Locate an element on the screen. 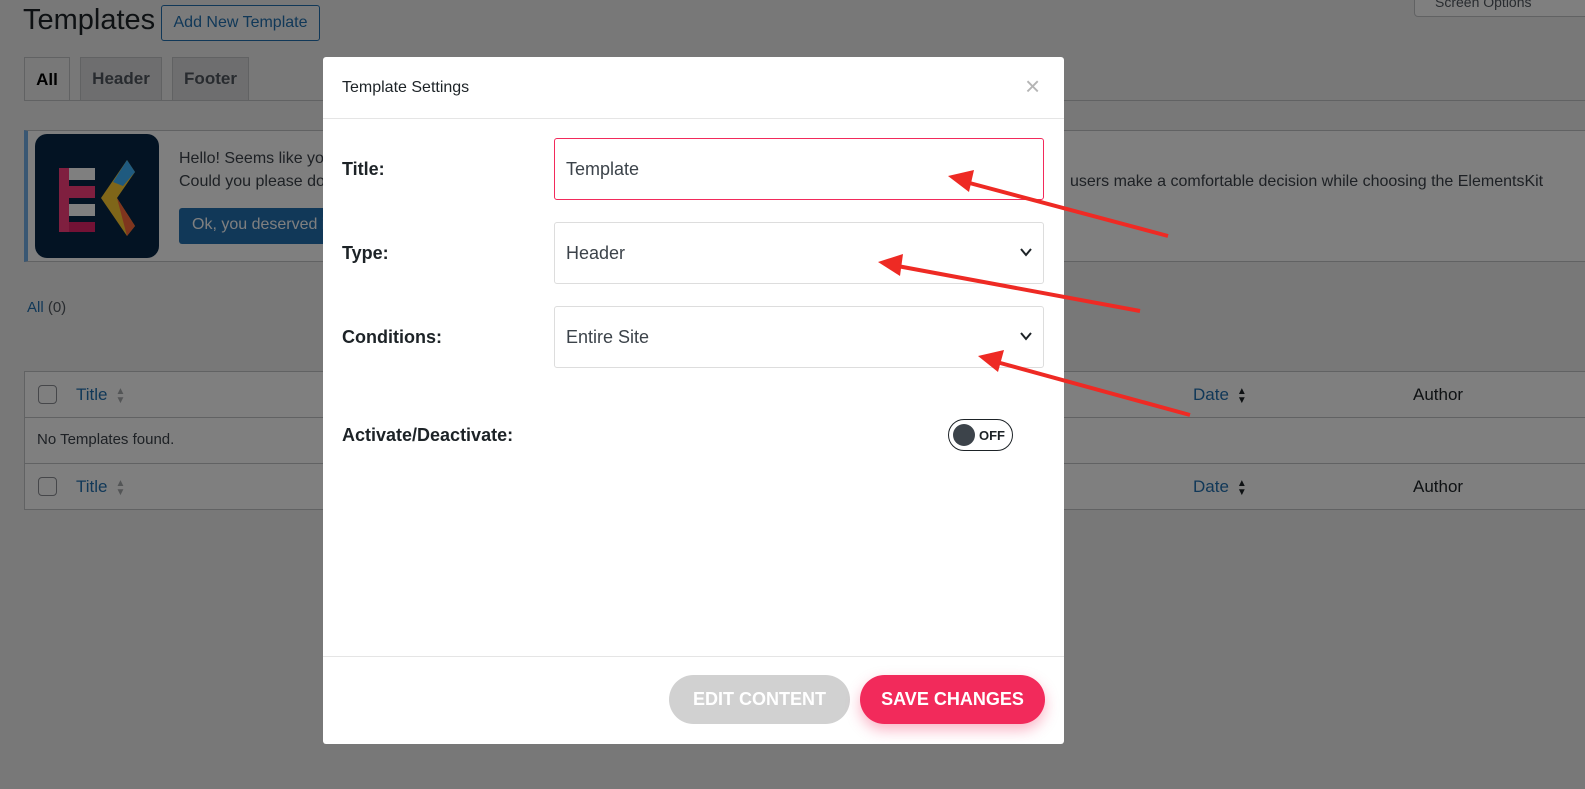  toggle-knob is located at coordinates (964, 435).